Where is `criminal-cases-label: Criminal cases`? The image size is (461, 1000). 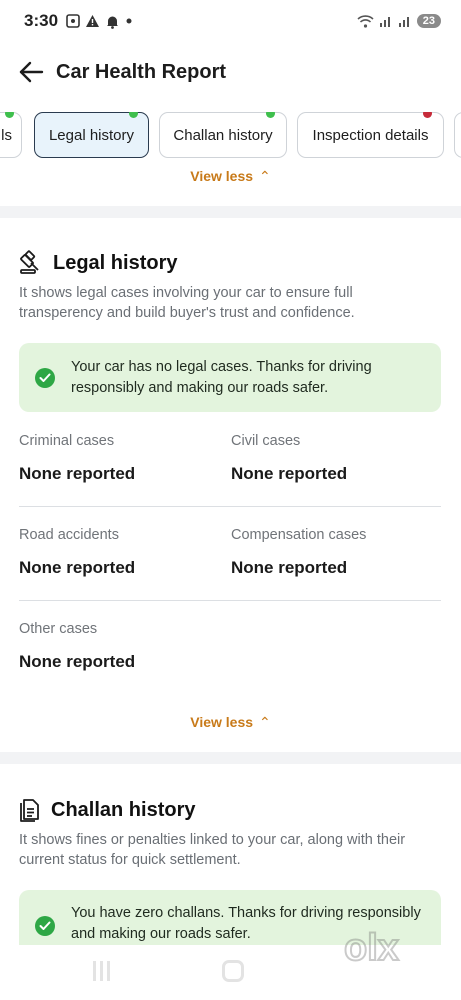 criminal-cases-label: Criminal cases is located at coordinates (67, 441).